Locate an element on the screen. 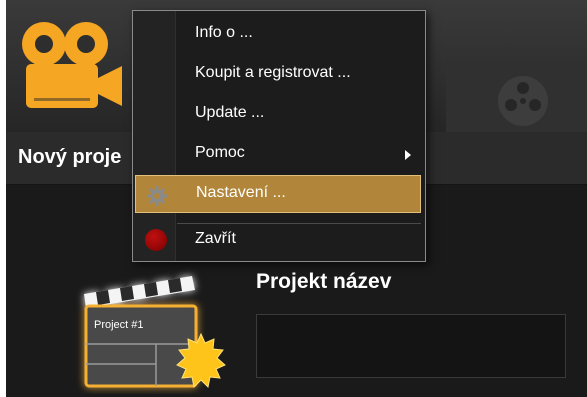 This screenshot has height=397, width=587. menu-item-label: Zavřít is located at coordinates (215, 238).